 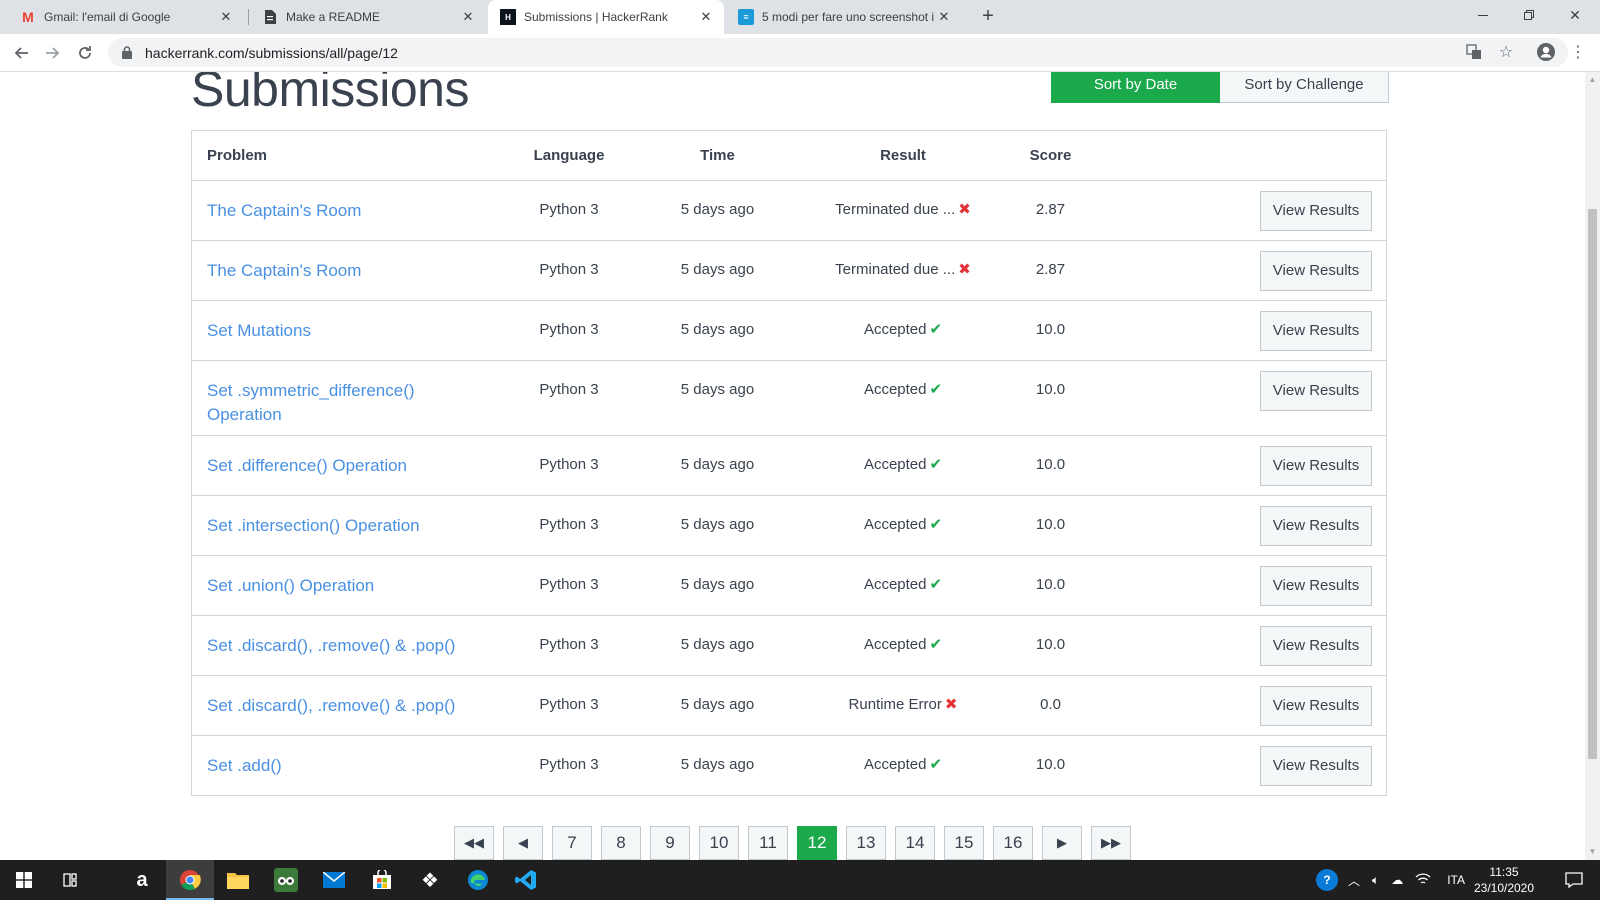 What do you see at coordinates (1592, 79) in the screenshot?
I see `scroll-up-arrow-icon: ▲` at bounding box center [1592, 79].